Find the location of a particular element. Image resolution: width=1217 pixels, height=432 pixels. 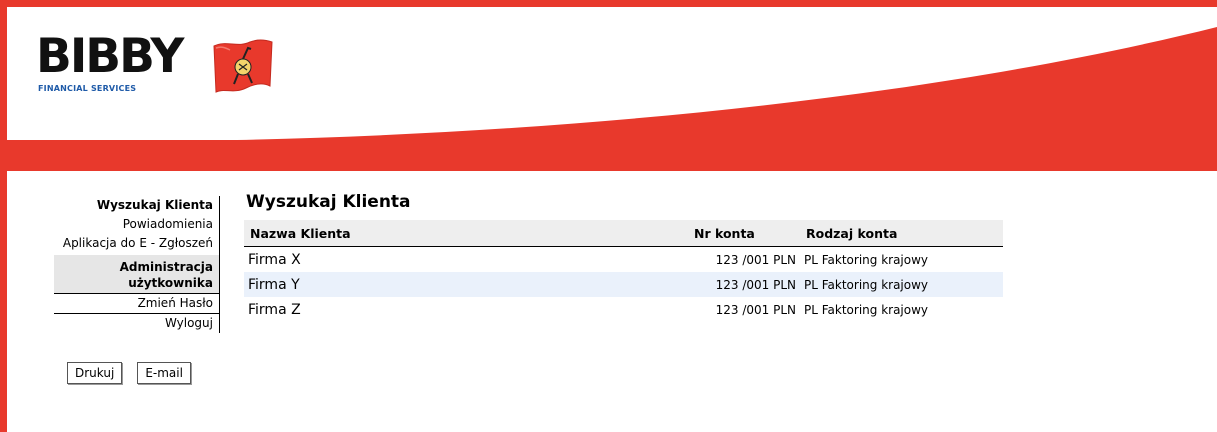

column-header-client-name: Nazwa Klienta is located at coordinates (466, 233).